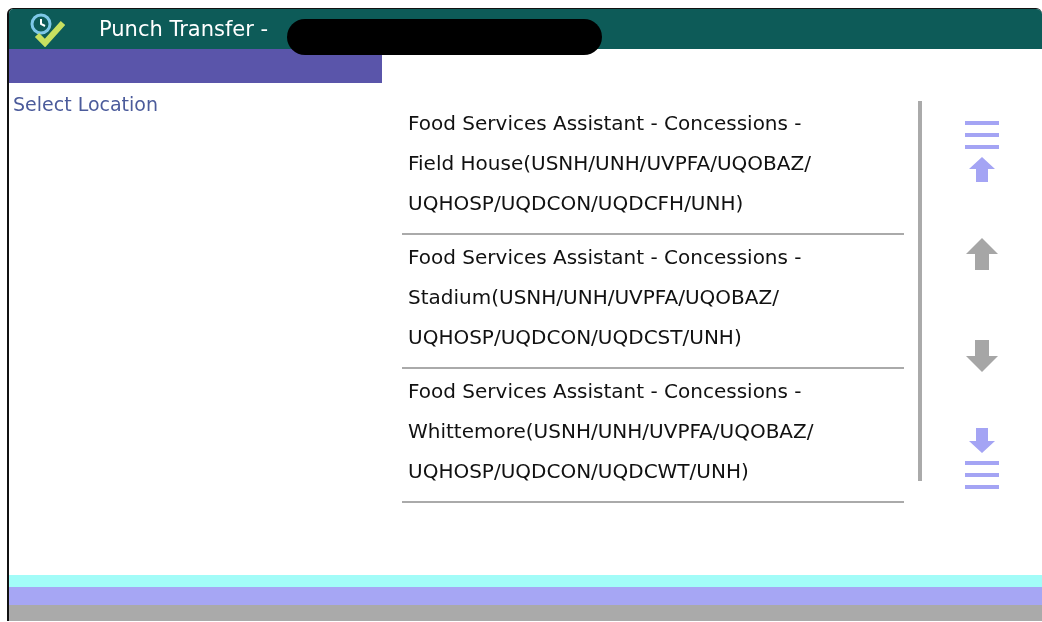  I want to click on scroll-top-icon, so click(982, 152).